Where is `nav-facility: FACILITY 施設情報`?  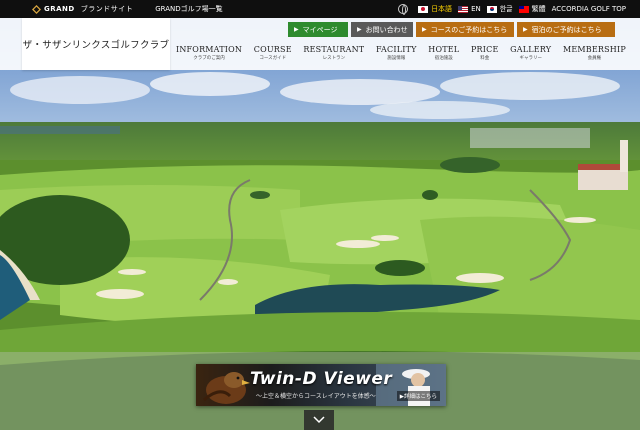
nav-facility: FACILITY 施設情報 is located at coordinates (396, 53).